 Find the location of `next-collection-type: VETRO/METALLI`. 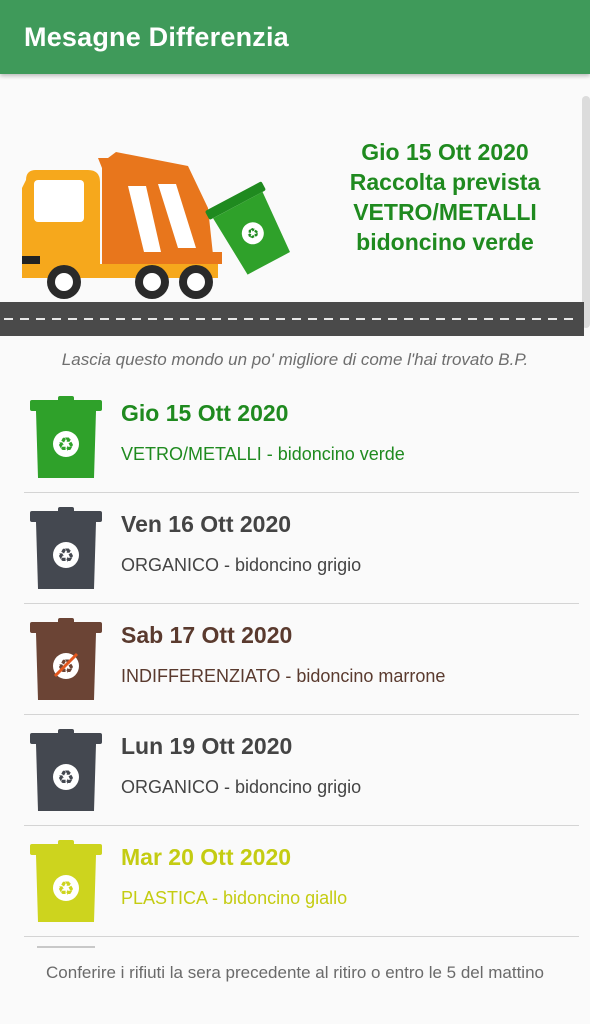

next-collection-type: VETRO/METALLI is located at coordinates (445, 212).